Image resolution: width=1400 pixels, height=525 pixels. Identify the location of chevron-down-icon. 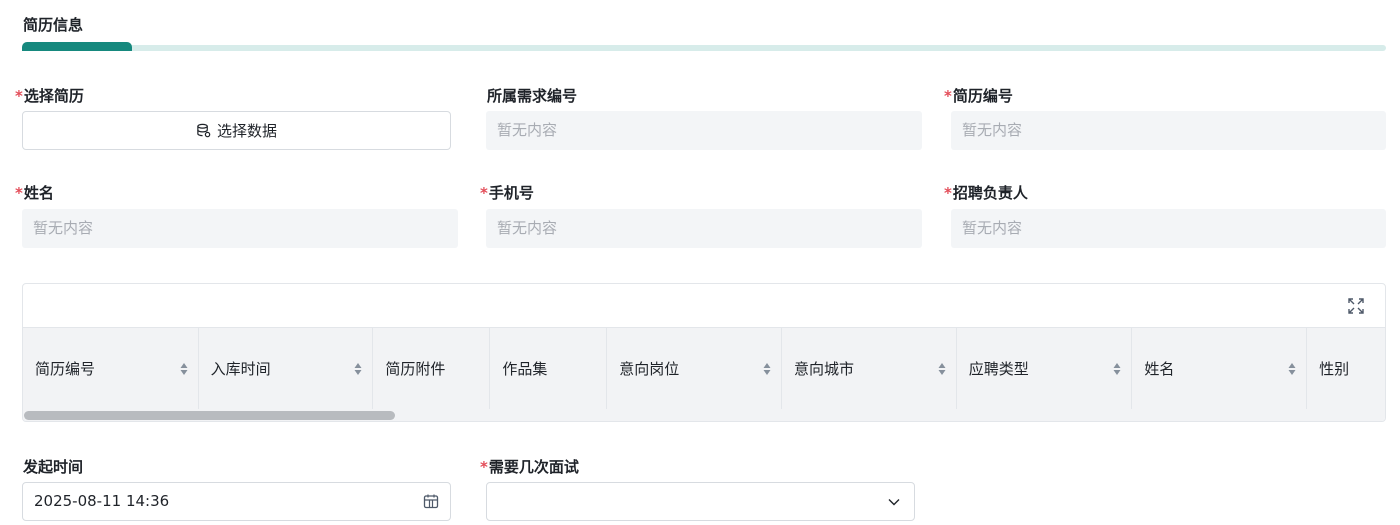
(894, 502).